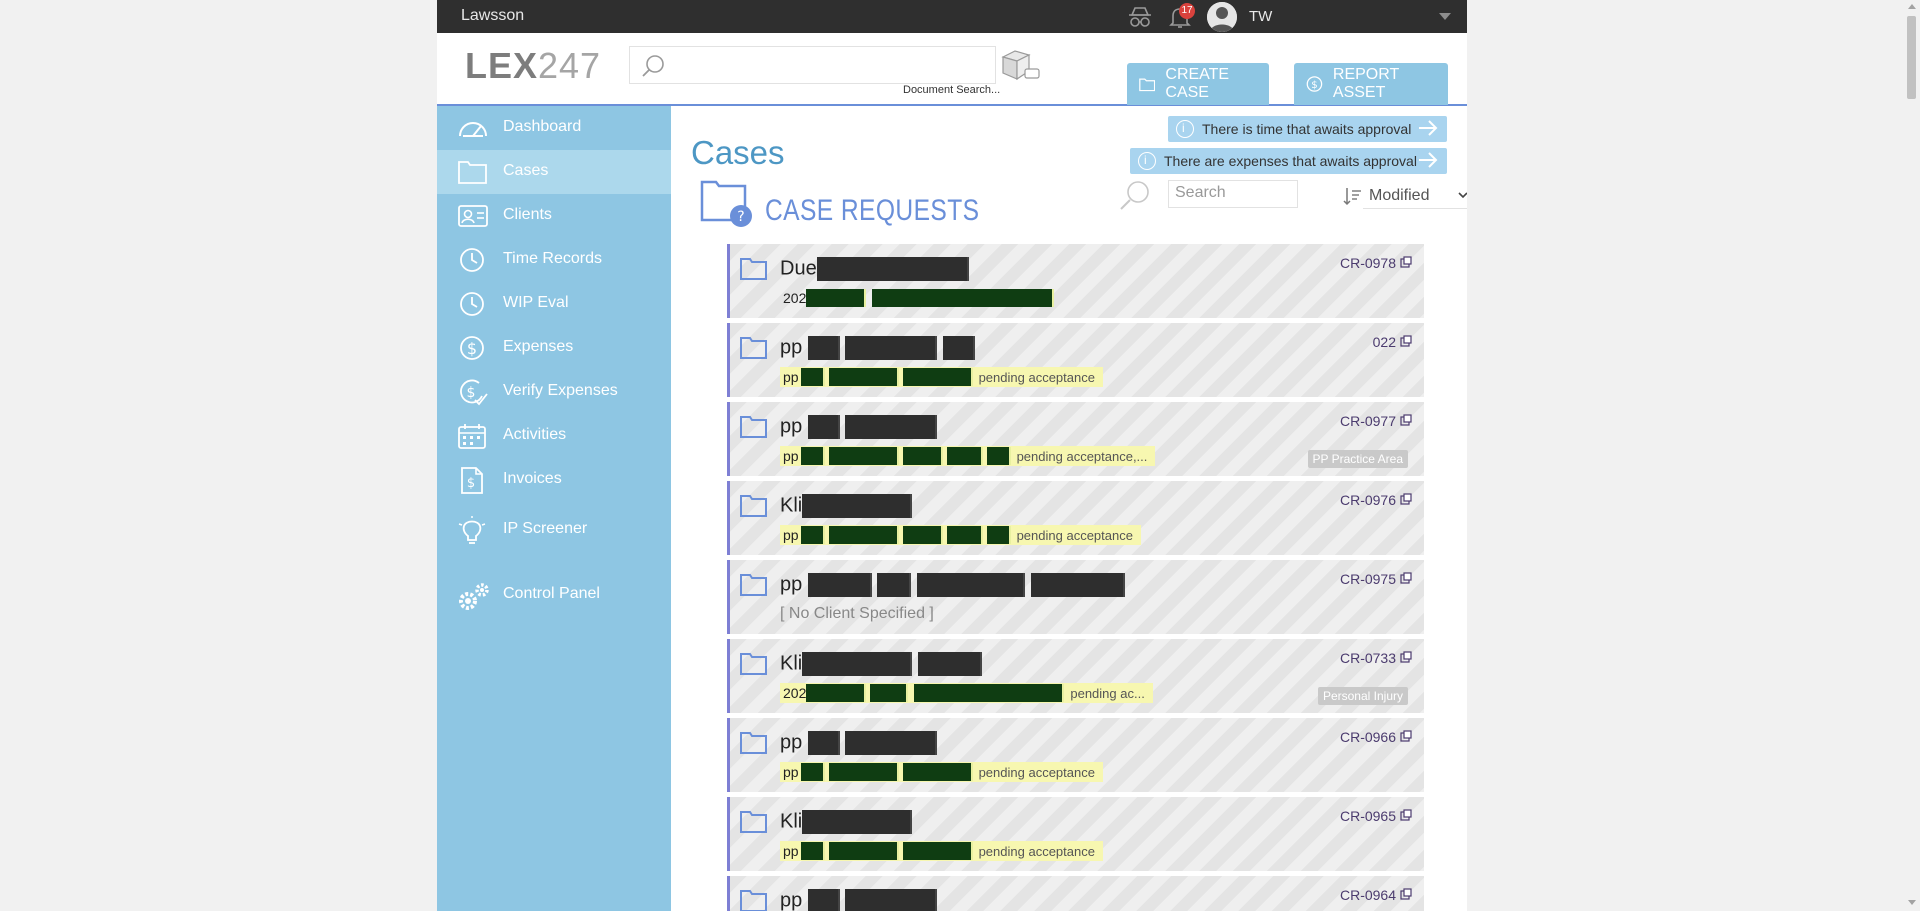 The height and width of the screenshot is (911, 1920). I want to click on case-request-row: Kli CR-0976 pp pending acceptance, so click(1075, 518).